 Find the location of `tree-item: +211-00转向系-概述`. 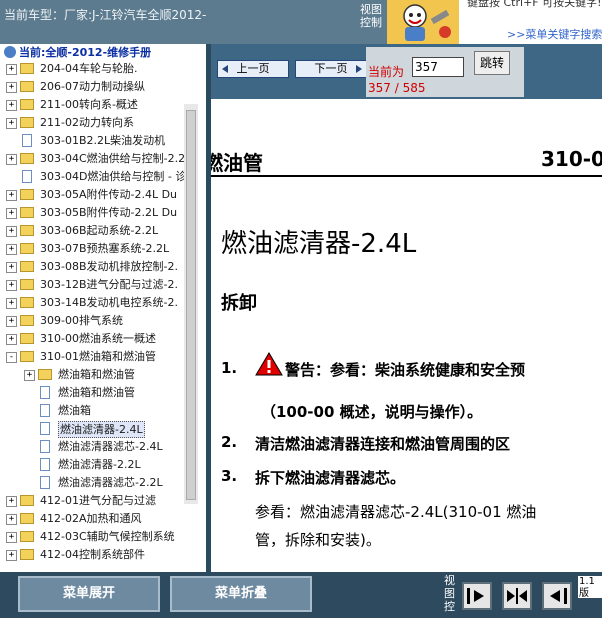

tree-item: +211-00转向系-概述 is located at coordinates (92, 105).